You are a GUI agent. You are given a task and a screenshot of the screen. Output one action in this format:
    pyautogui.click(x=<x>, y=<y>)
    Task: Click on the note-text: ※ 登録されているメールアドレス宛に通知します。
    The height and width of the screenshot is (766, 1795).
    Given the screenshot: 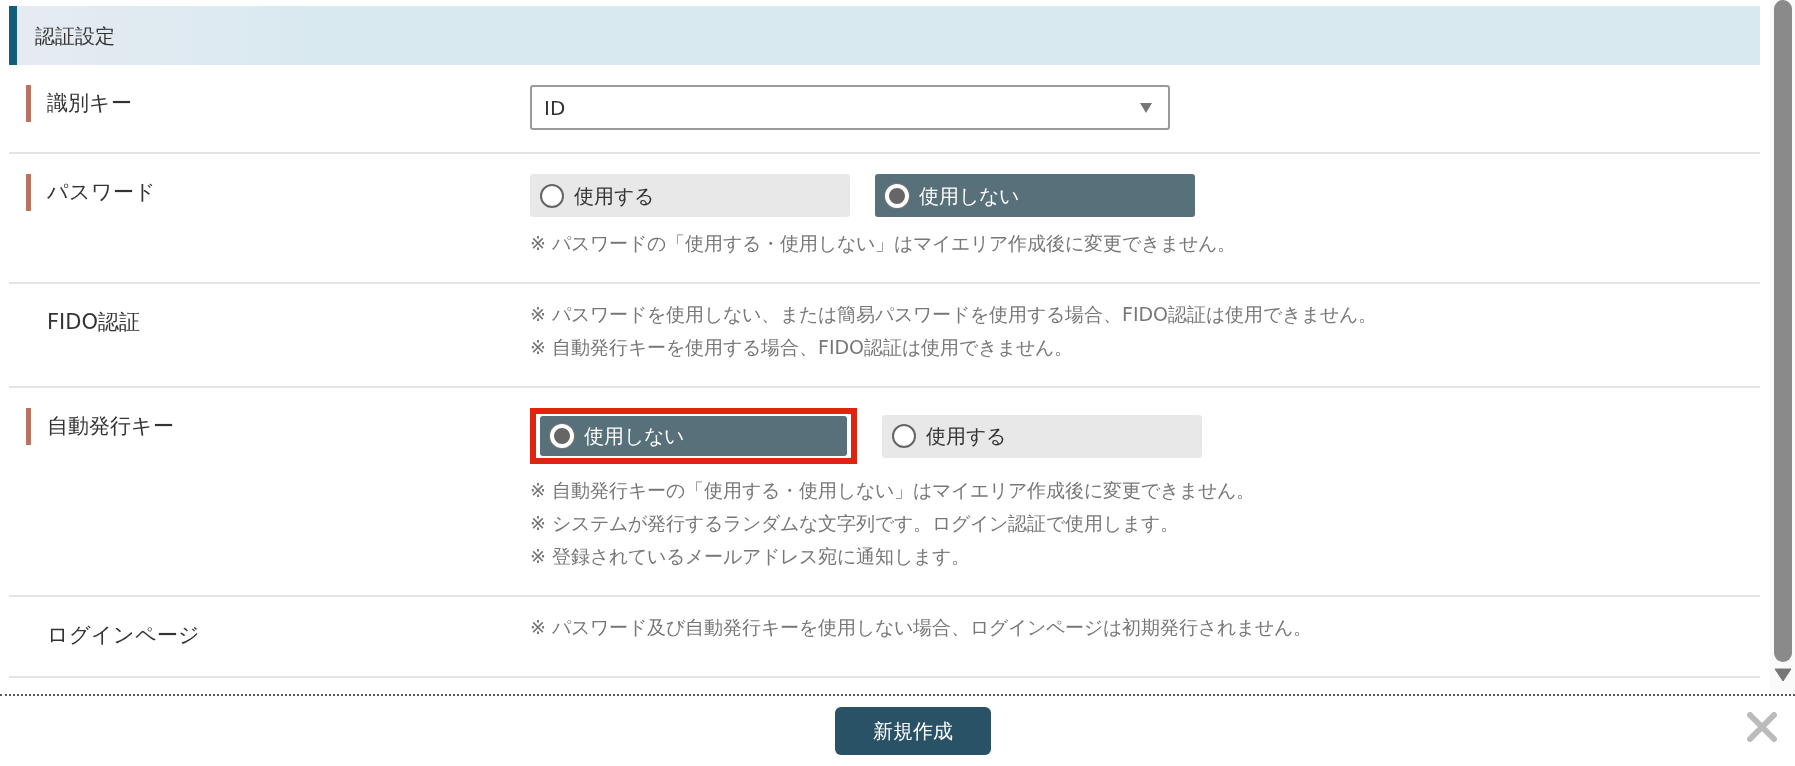 What is the action you would take?
    pyautogui.click(x=750, y=556)
    